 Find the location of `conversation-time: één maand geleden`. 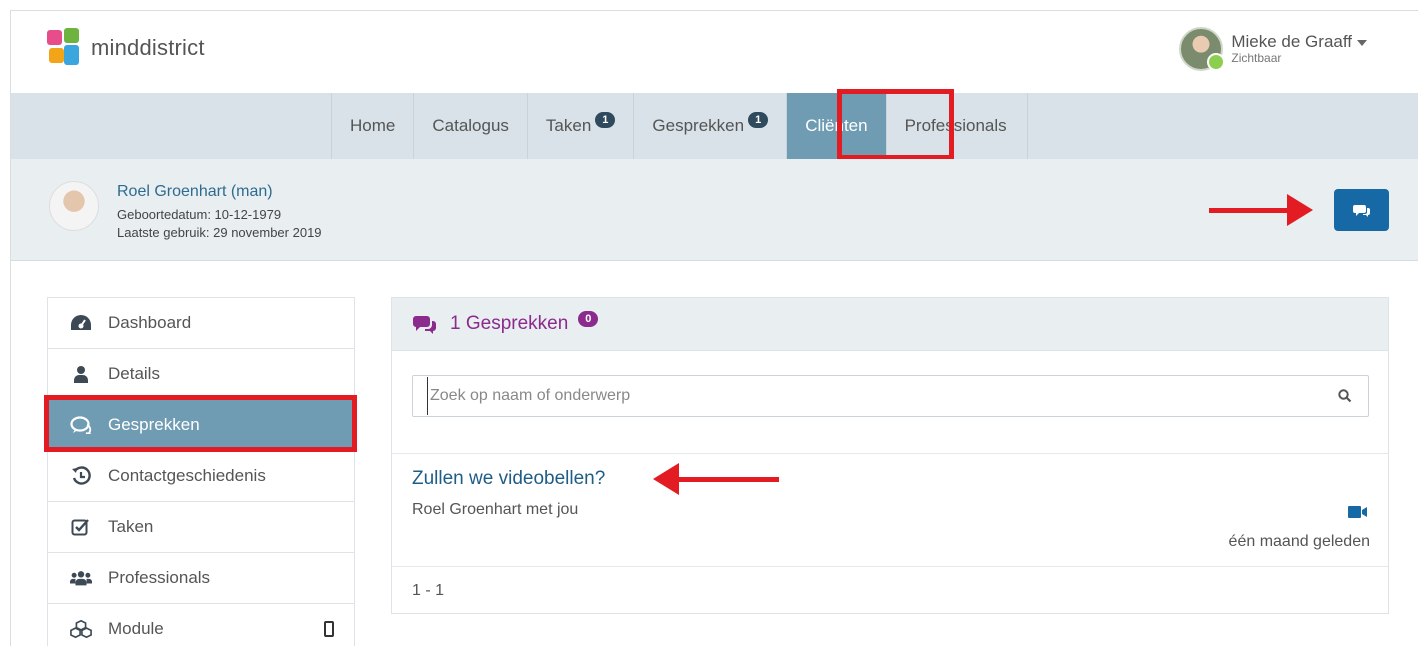

conversation-time: één maand geleden is located at coordinates (1299, 541).